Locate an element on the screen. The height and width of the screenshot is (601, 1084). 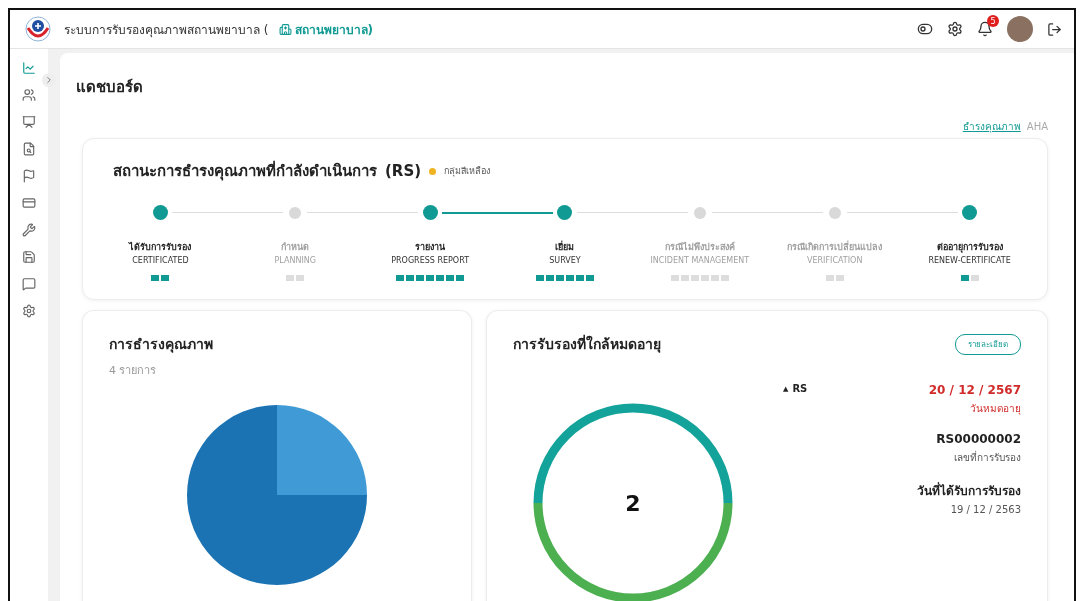
hospital-icon is located at coordinates (285, 29).